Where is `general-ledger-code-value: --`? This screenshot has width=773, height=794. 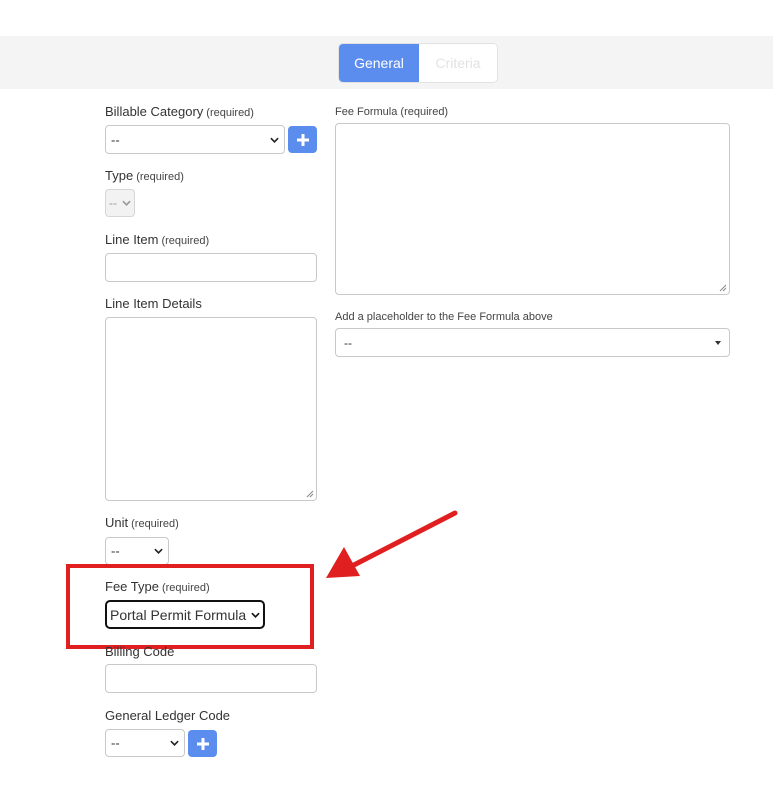 general-ledger-code-value: -- is located at coordinates (115, 743).